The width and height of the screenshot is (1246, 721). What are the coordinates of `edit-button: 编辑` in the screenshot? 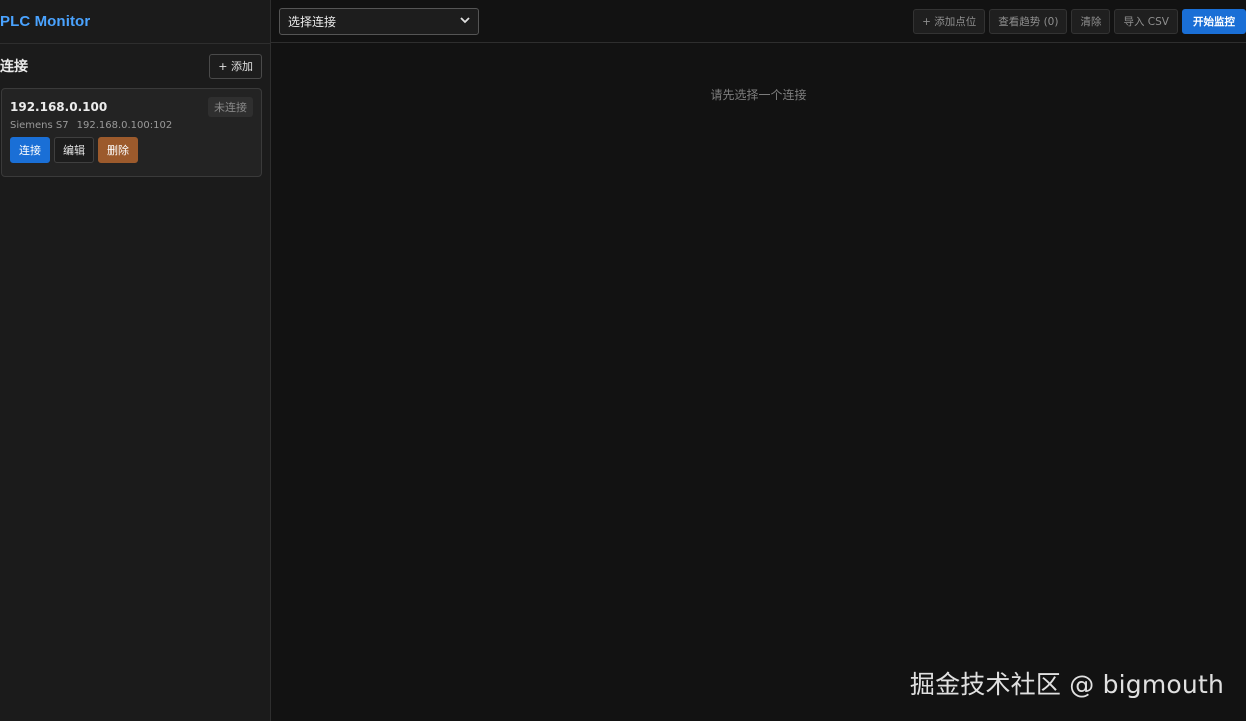 It's located at (74, 150).